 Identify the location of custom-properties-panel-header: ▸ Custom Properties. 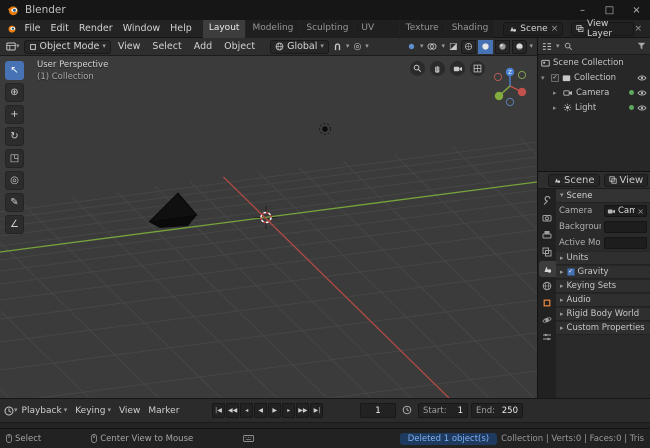
(603, 328).